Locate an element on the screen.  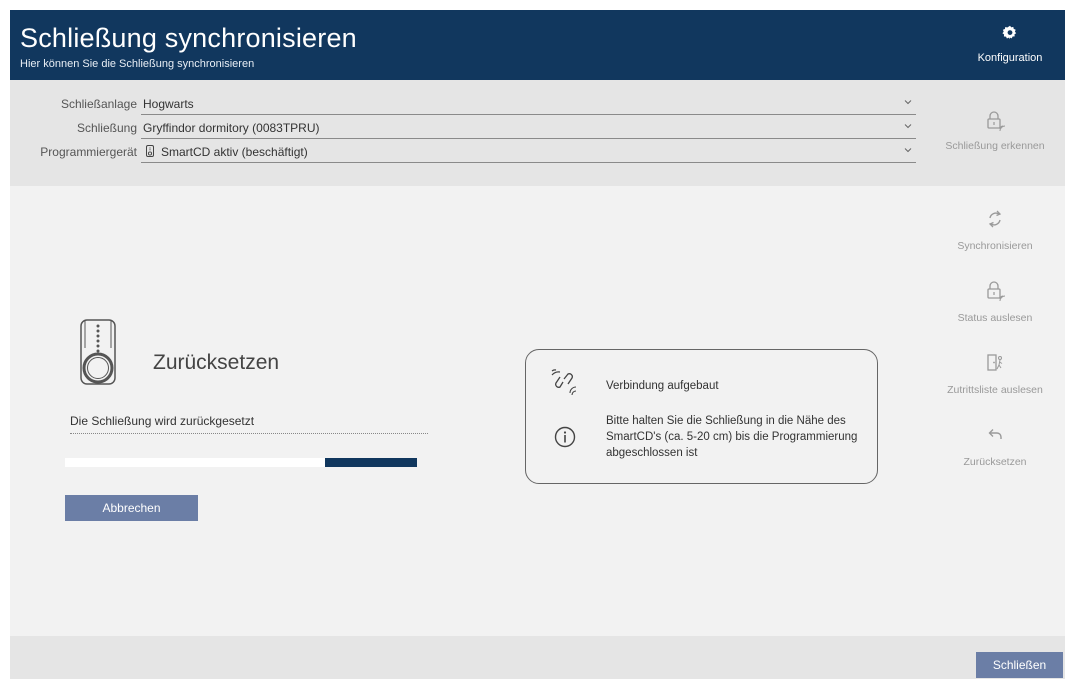
connection-status-text: Verbindung aufgebaut is located at coordinates (662, 386).